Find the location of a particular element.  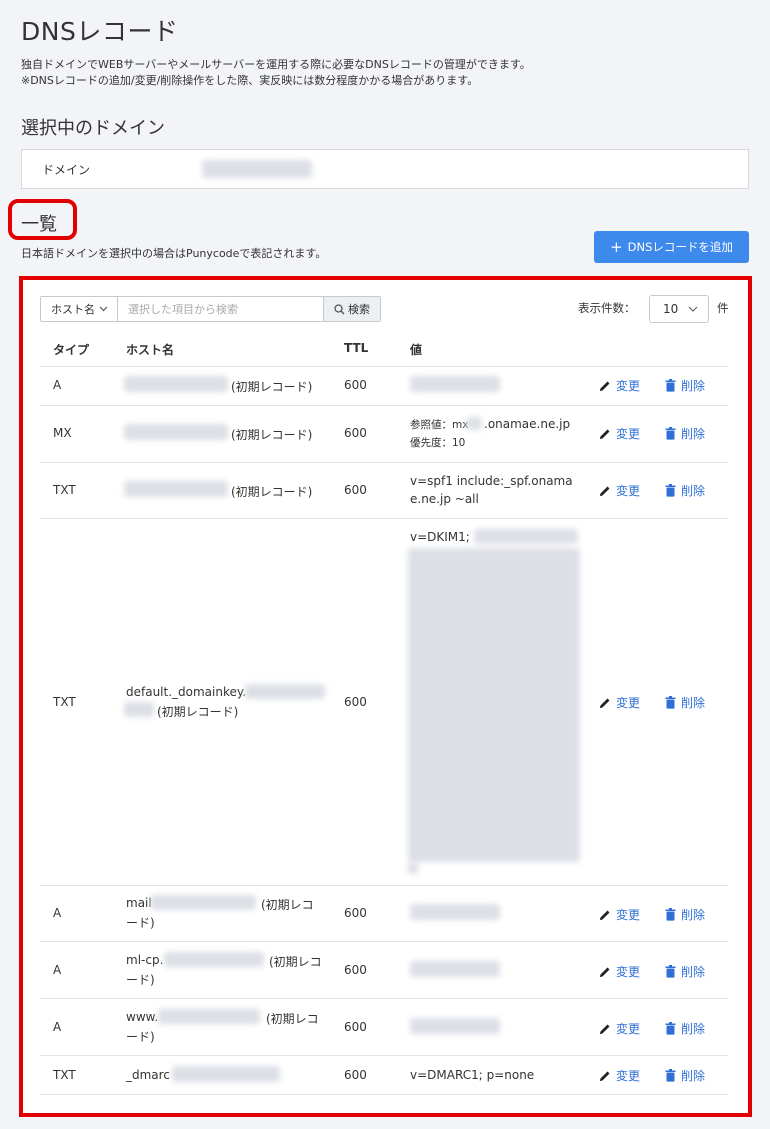

column-header-host: ホスト名 is located at coordinates (150, 350).